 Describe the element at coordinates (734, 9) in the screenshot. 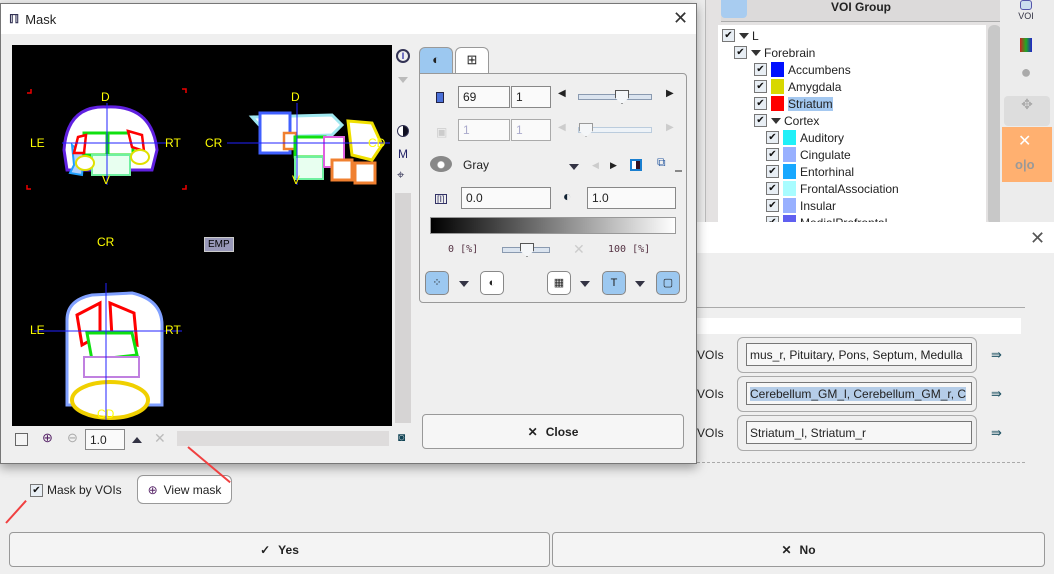

I see `tree-view-icon` at that location.